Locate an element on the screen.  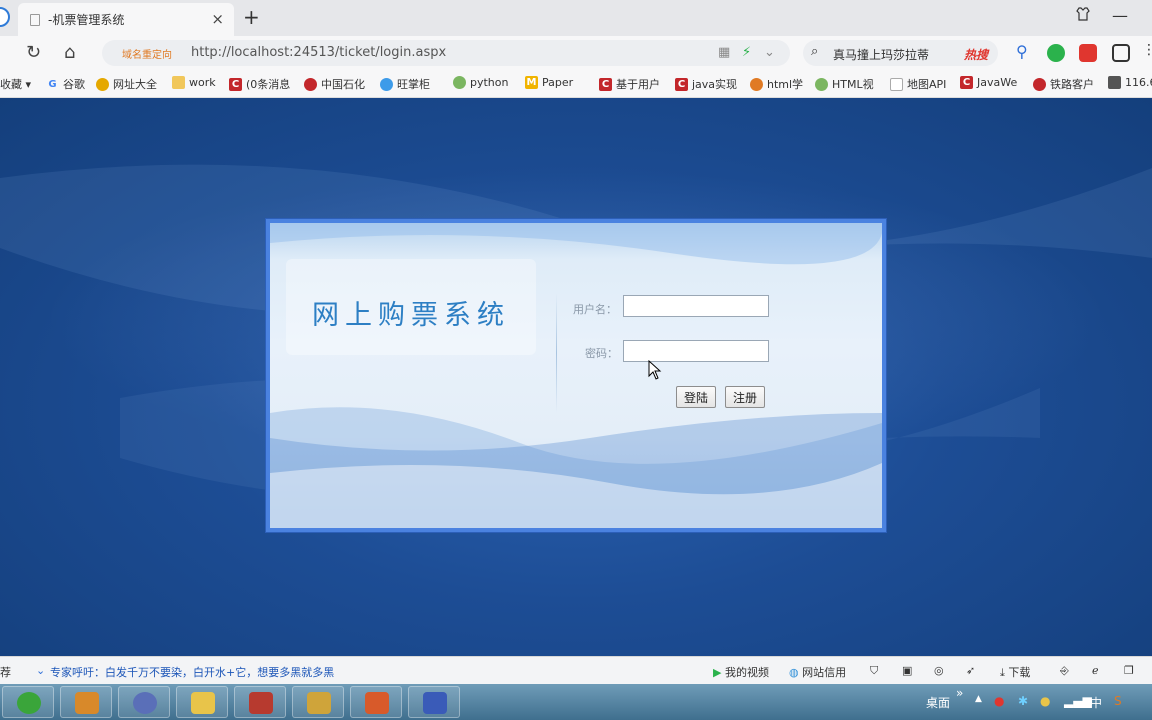
sogou-icon: S is located at coordinates (1118, 701).